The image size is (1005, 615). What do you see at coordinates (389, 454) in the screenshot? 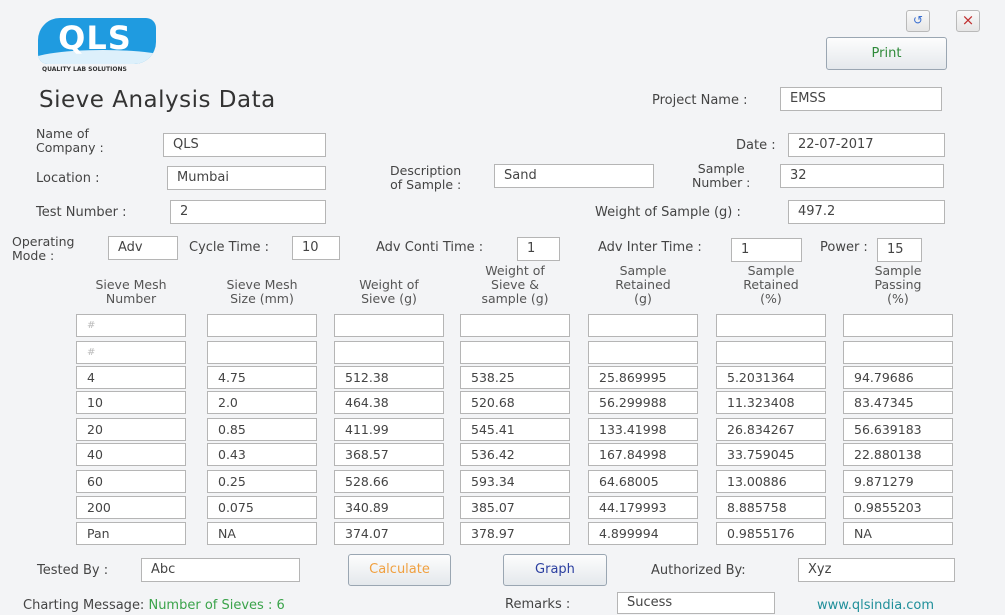
I see `cell-weight-of-sieve: 368.57` at bounding box center [389, 454].